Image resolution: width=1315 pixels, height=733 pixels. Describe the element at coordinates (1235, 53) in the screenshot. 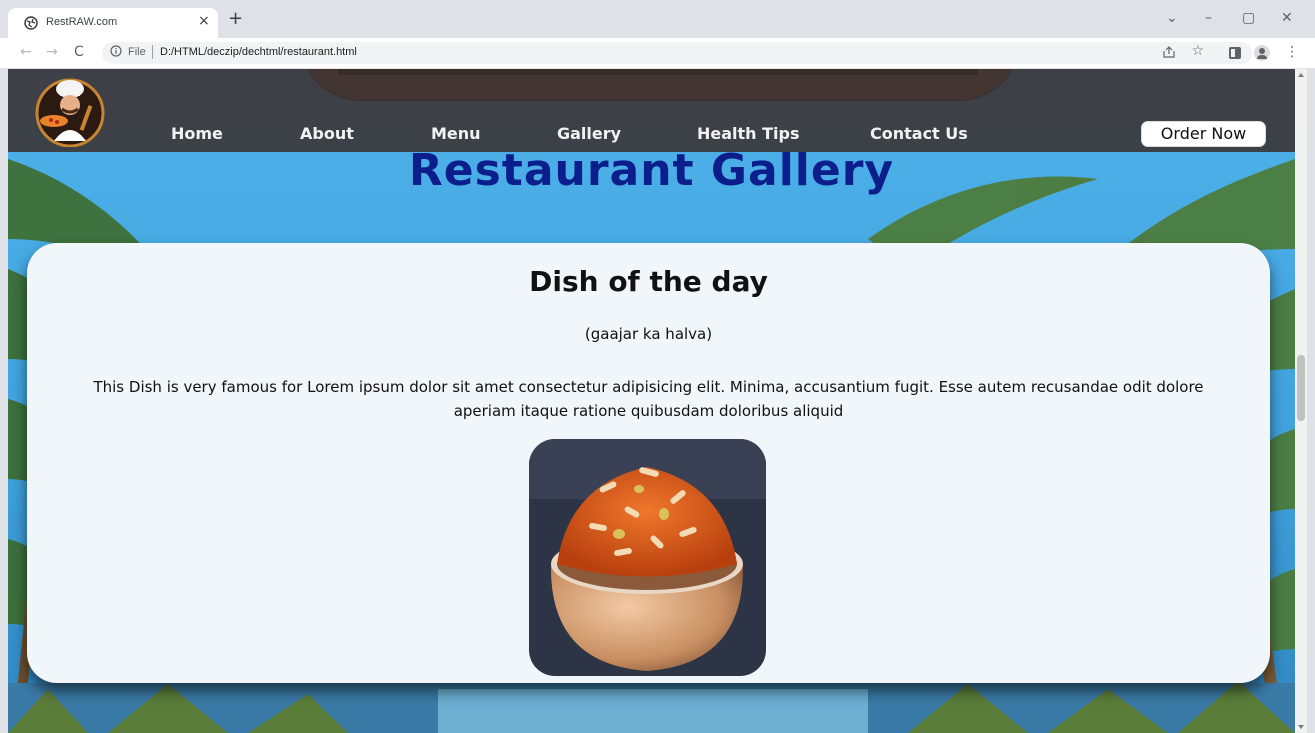

I see `side-panel-icon` at that location.